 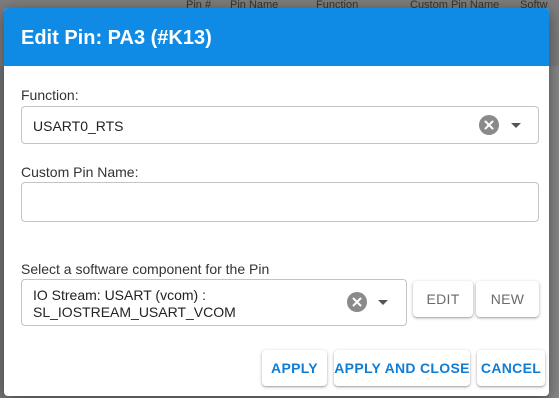 What do you see at coordinates (294, 368) in the screenshot?
I see `apply-button: APPLY` at bounding box center [294, 368].